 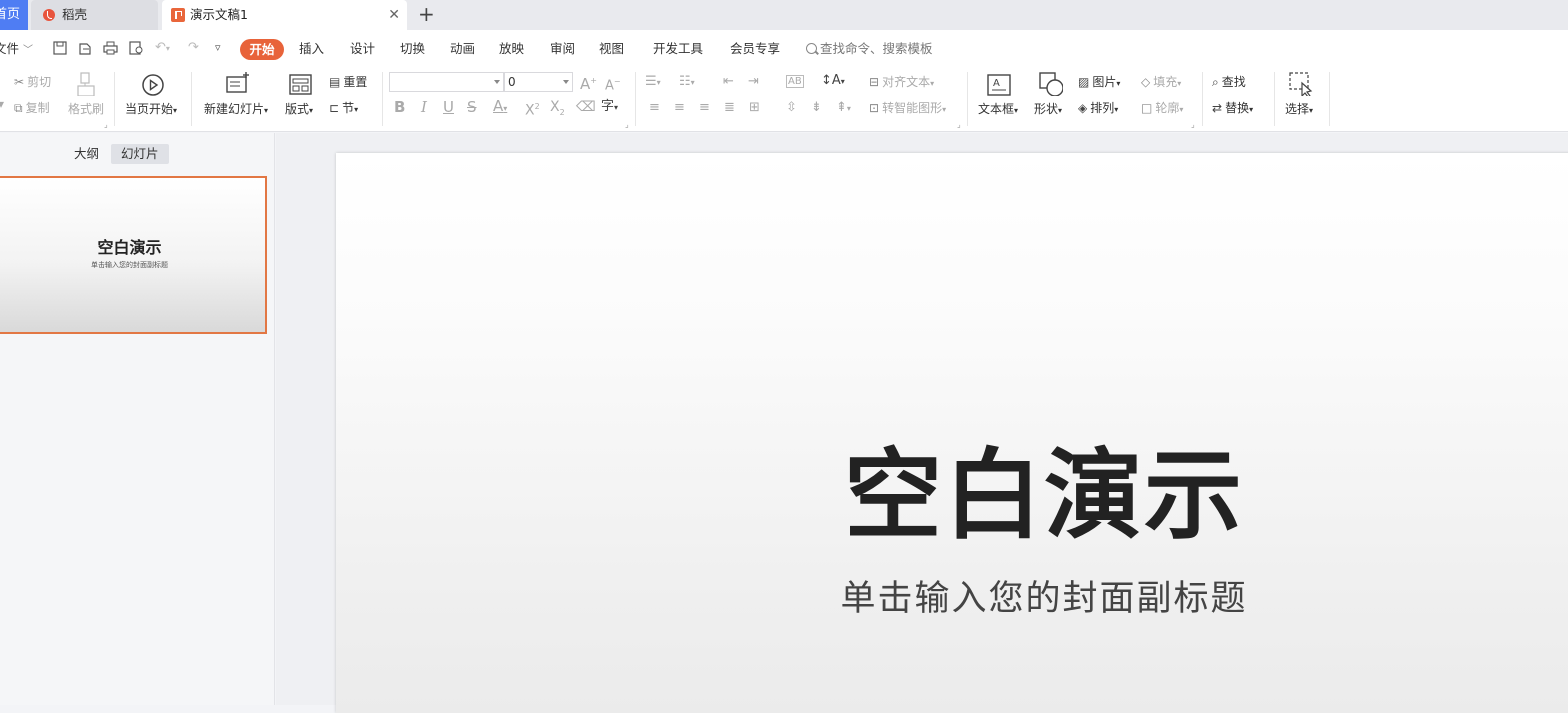 I want to click on slide-subtitle-placeholder: 单击输入您的封面副标题, so click(x=952, y=599).